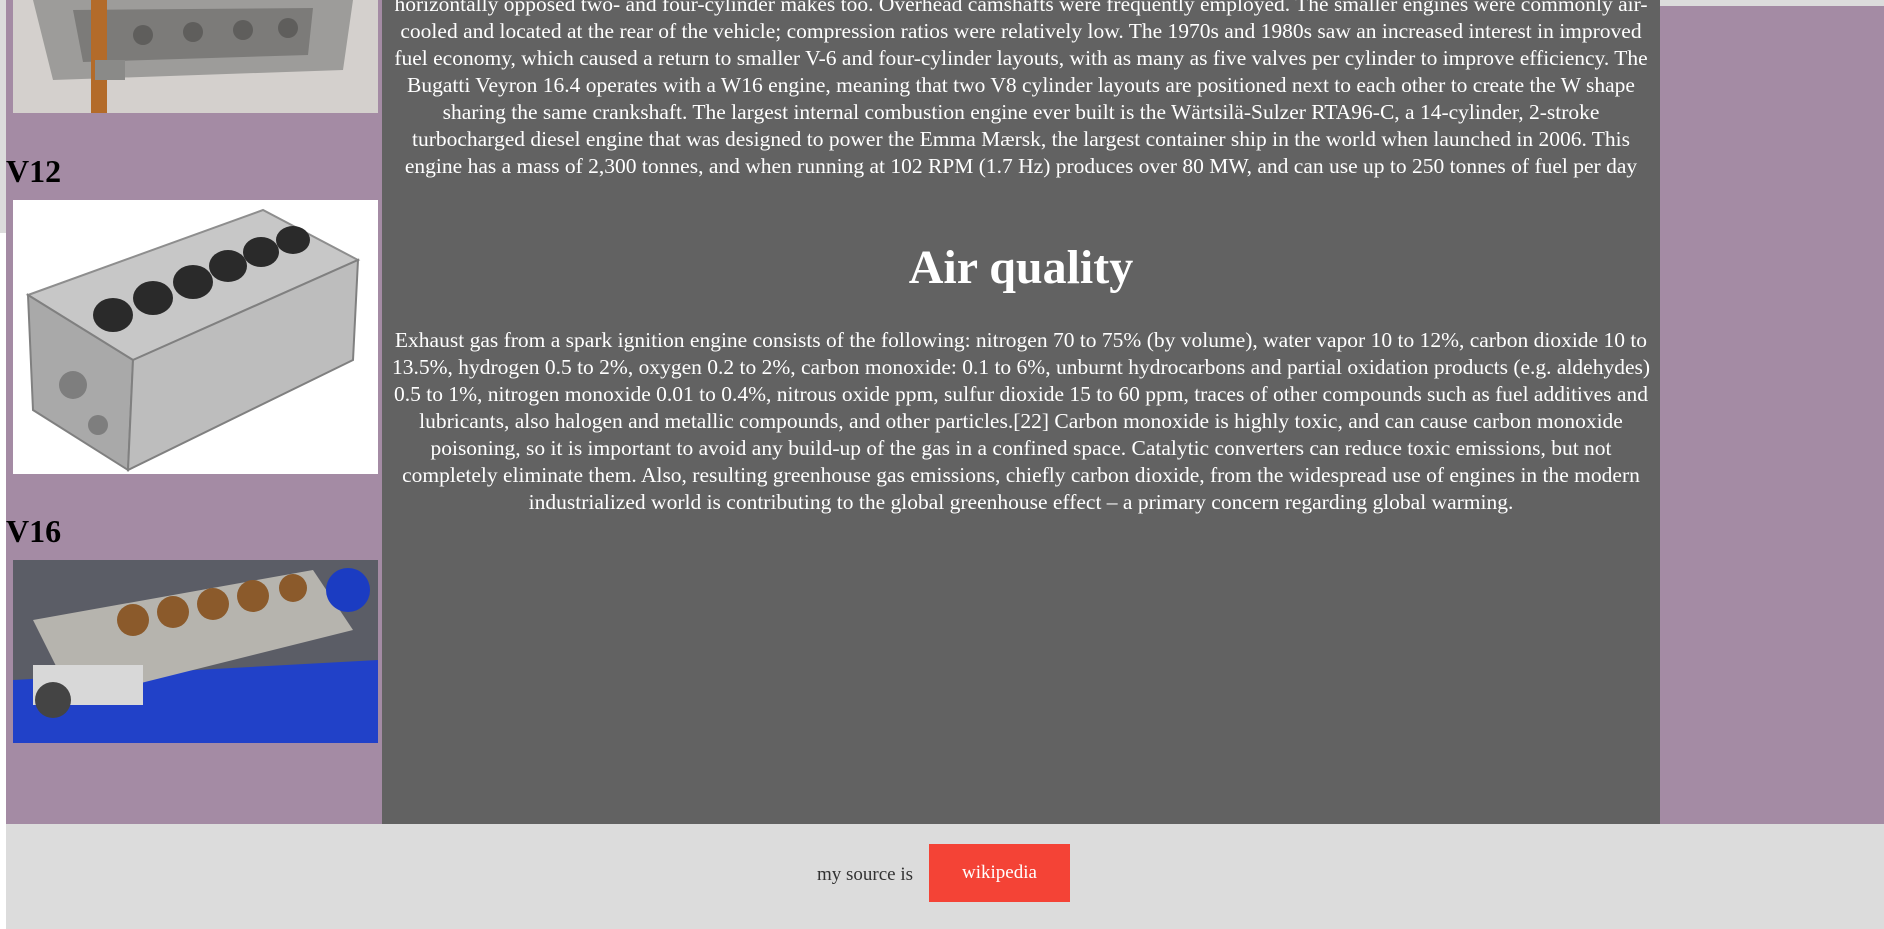 Image resolution: width=1884 pixels, height=929 pixels. I want to click on right-panel, so click(1772, 415).